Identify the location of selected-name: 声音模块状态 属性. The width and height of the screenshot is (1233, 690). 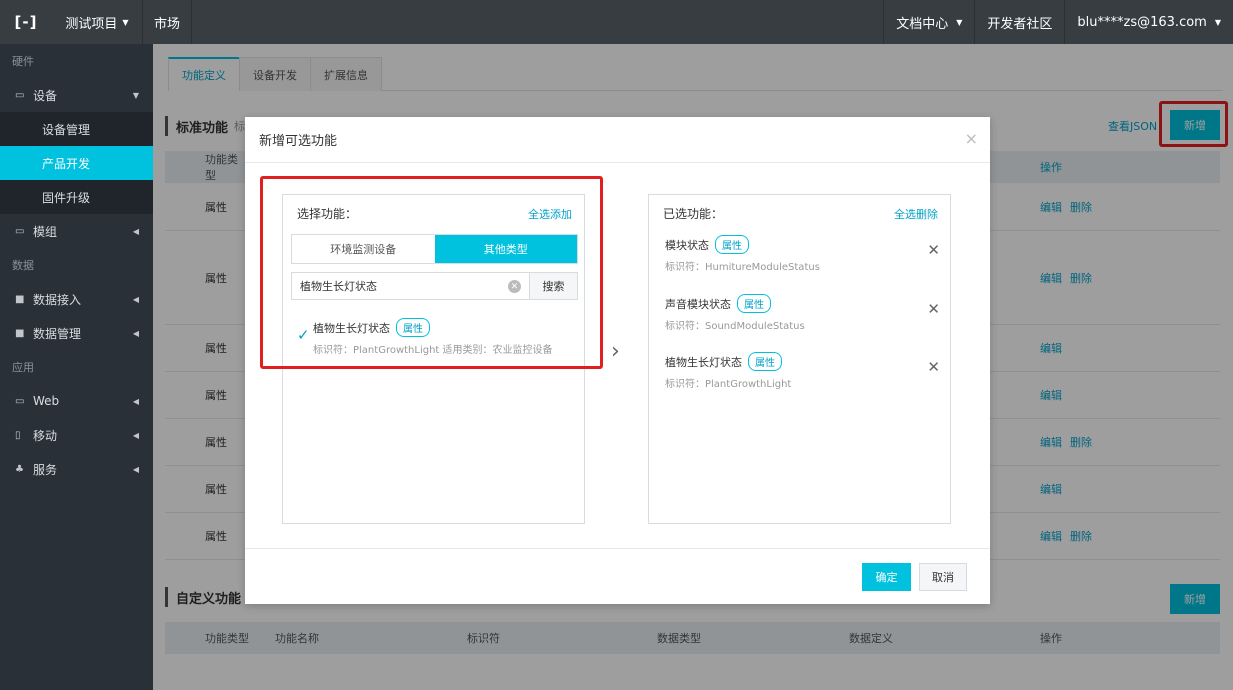
(802, 303).